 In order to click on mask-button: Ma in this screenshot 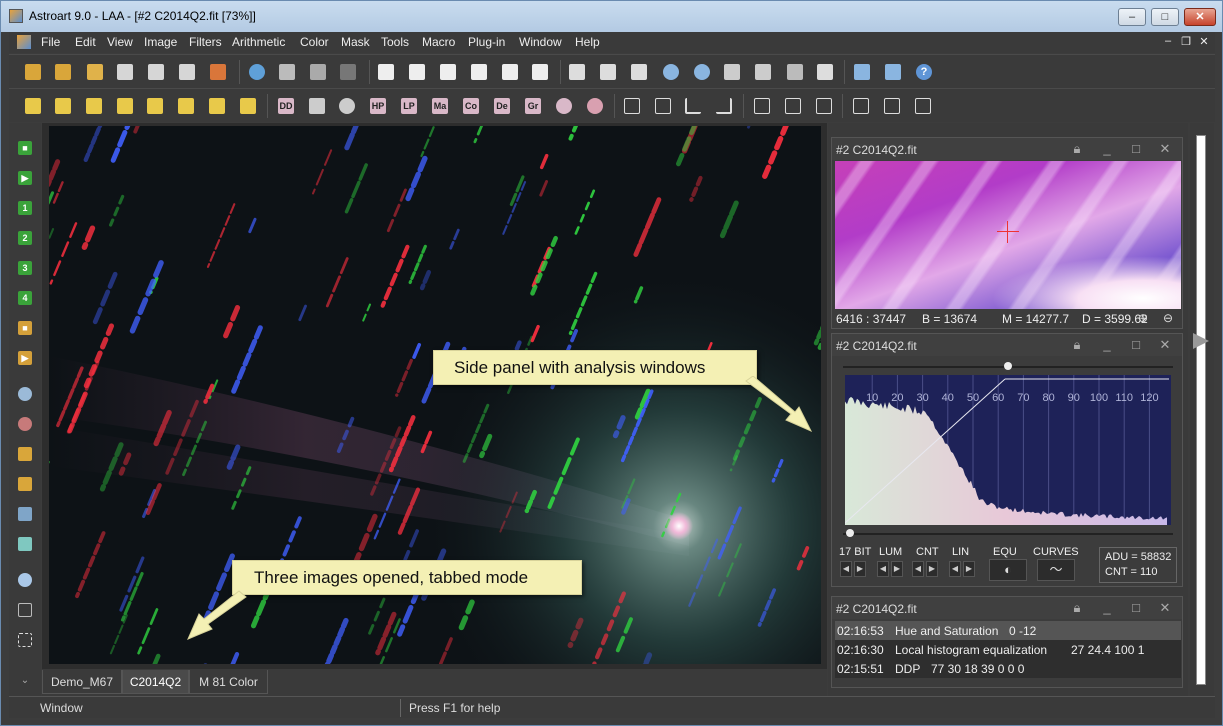, I will do `click(440, 106)`.